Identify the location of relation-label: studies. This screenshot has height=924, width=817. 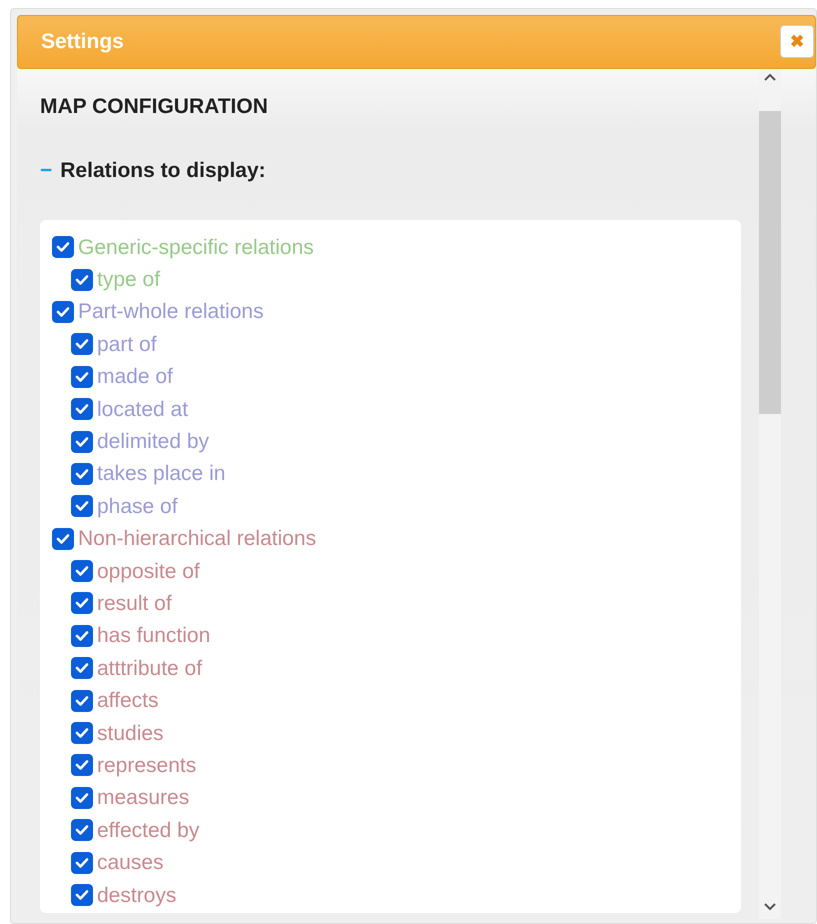
(130, 733).